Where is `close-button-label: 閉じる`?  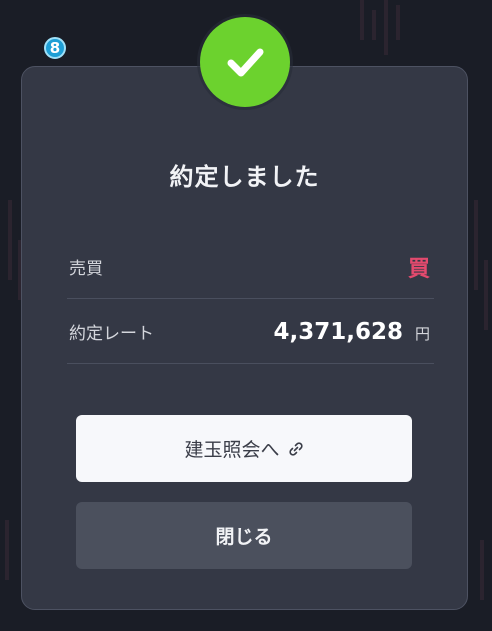
close-button-label: 閉じる is located at coordinates (244, 537).